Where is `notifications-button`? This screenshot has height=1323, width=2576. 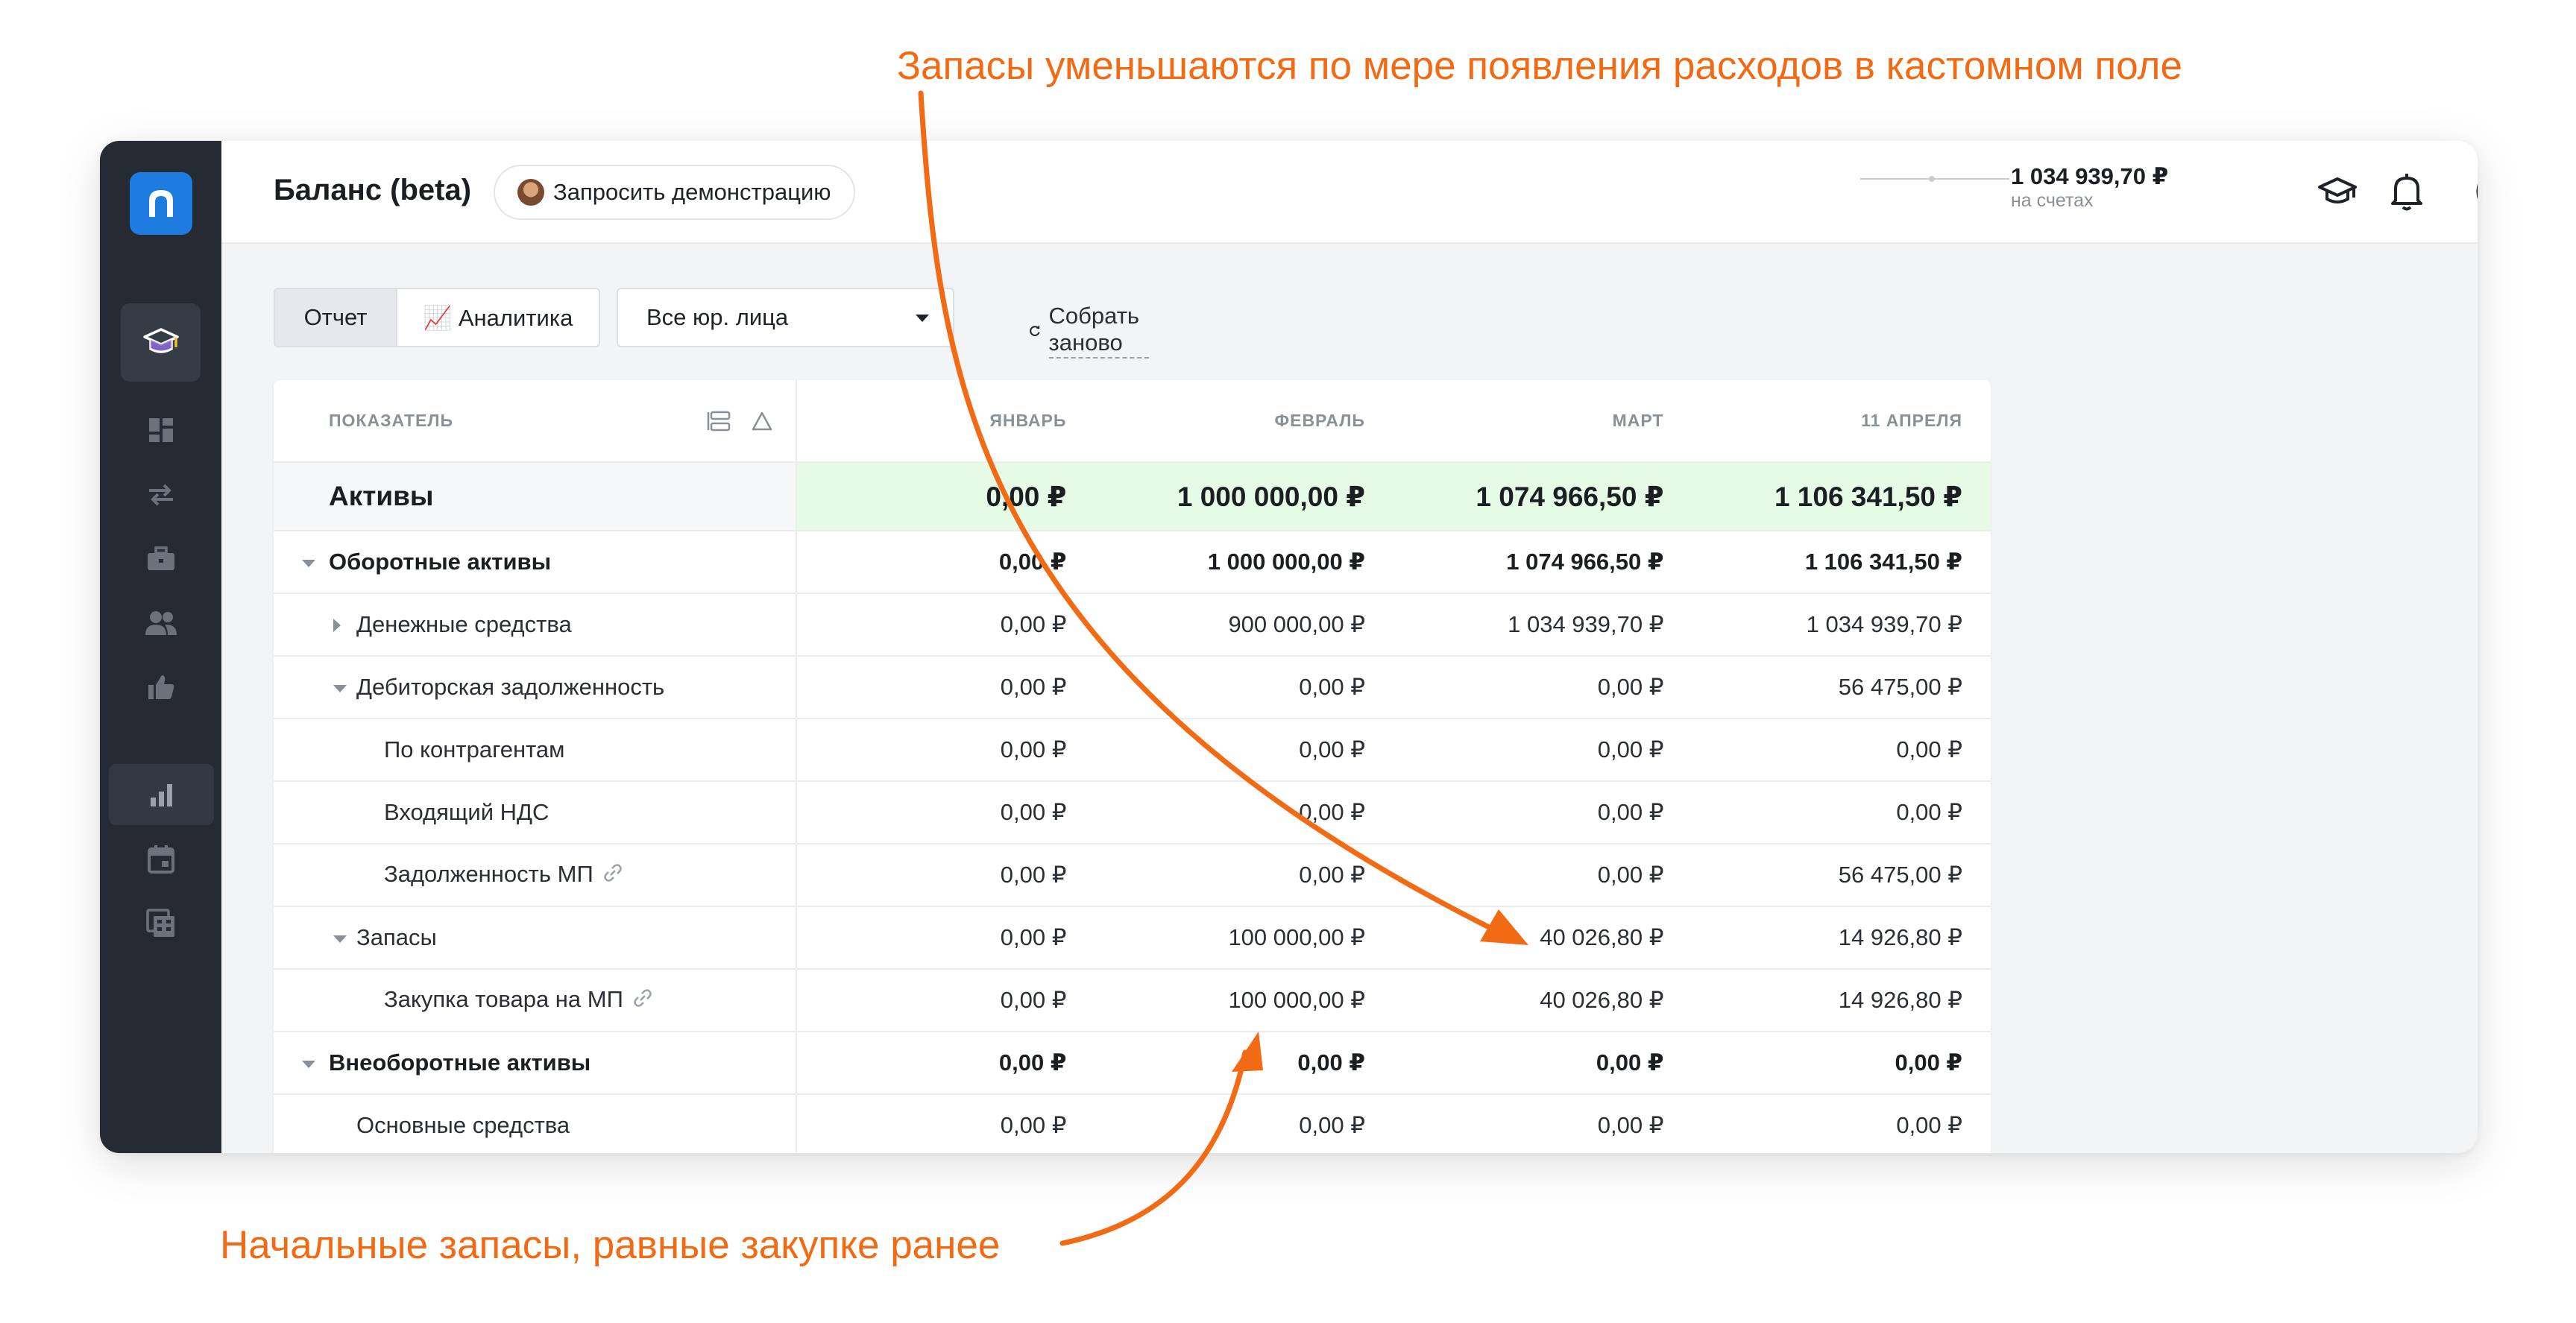 notifications-button is located at coordinates (2406, 194).